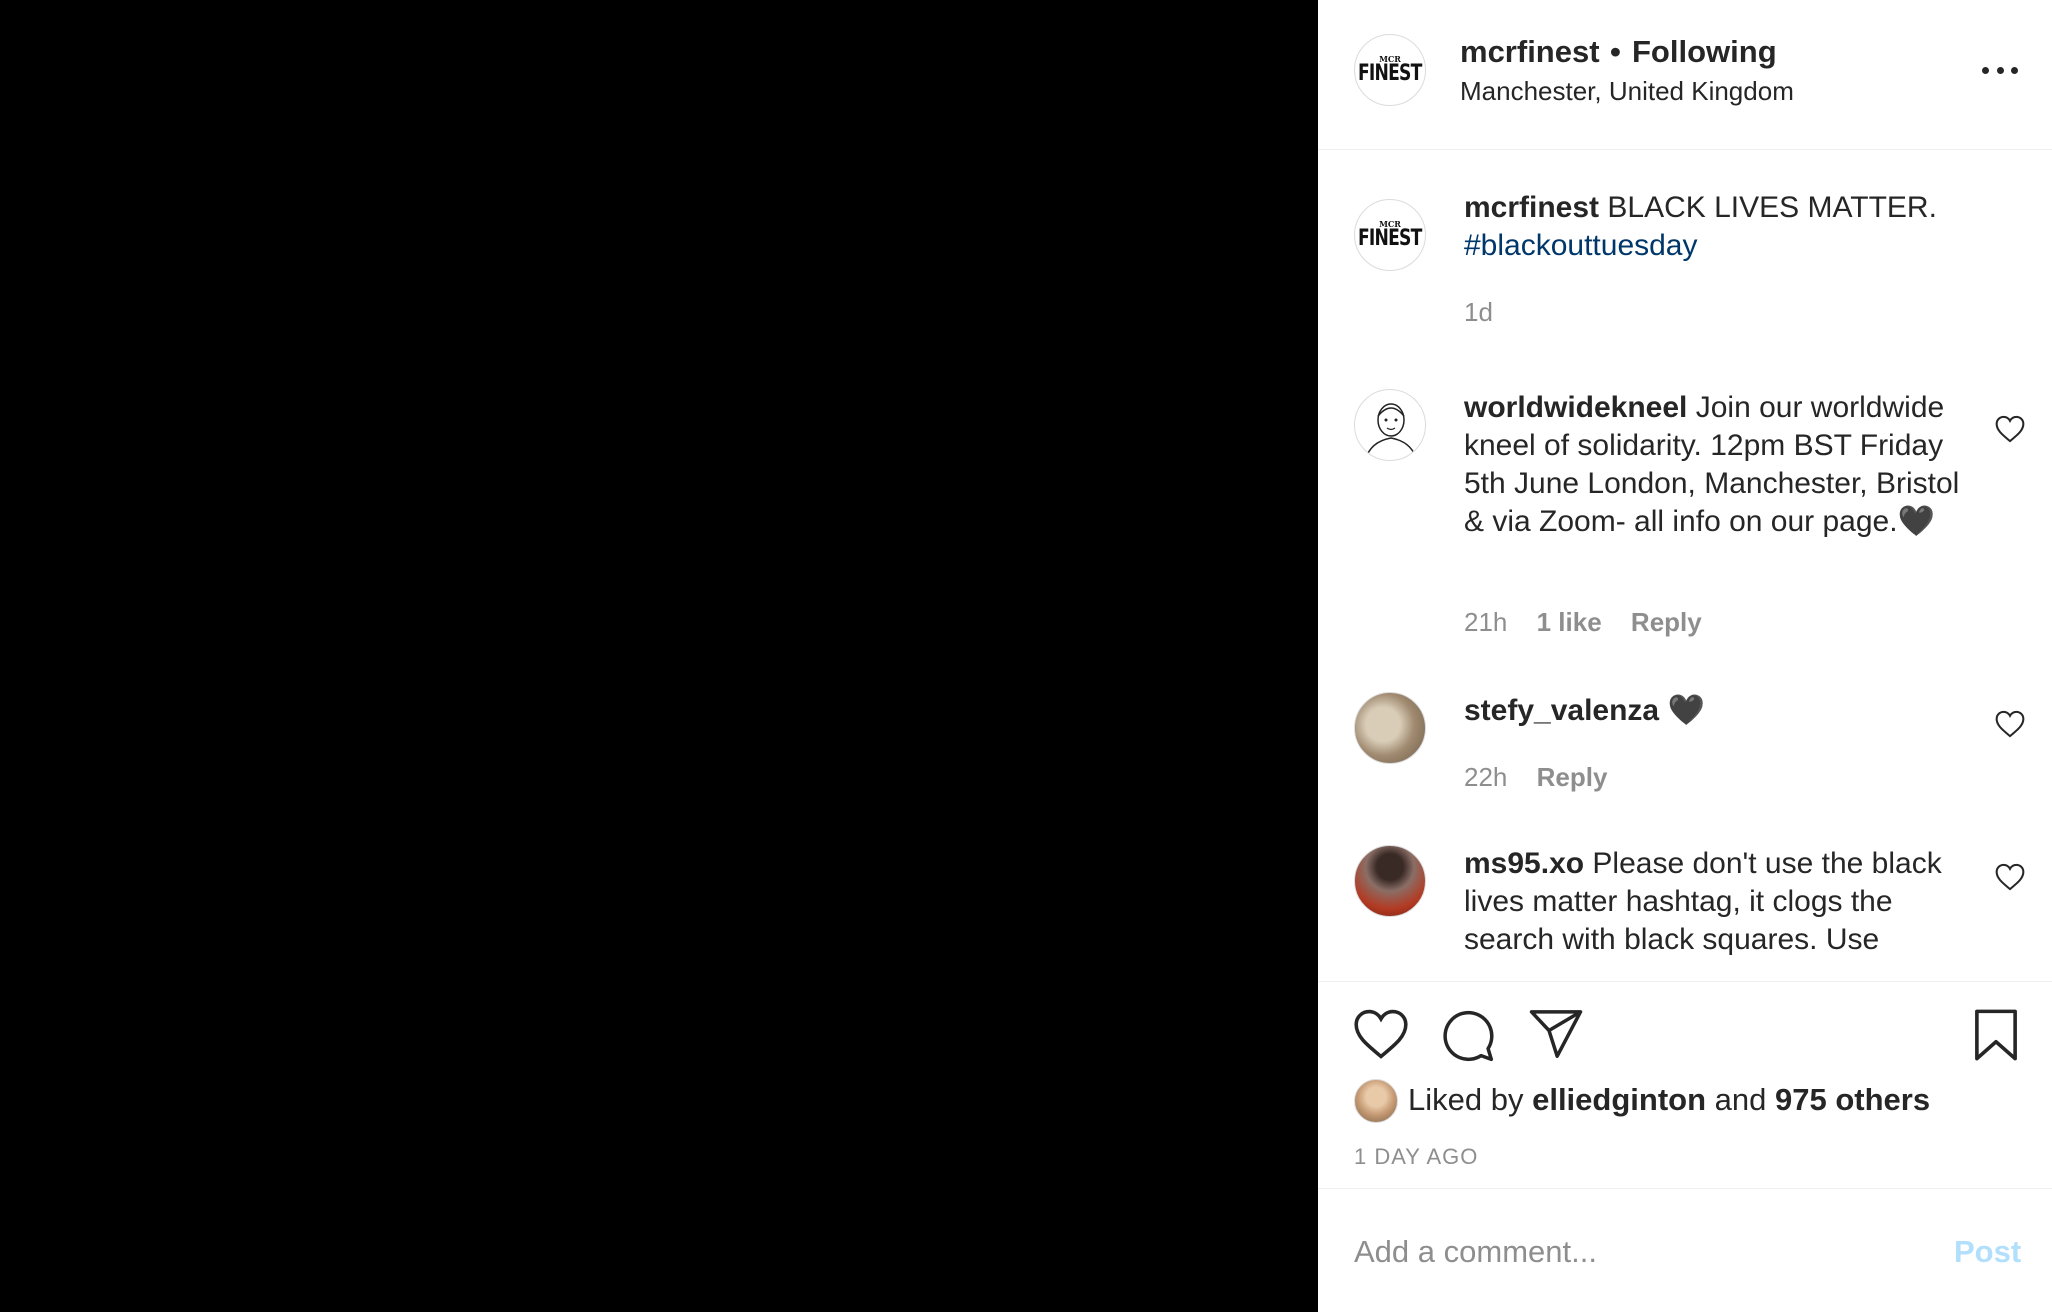 This screenshot has height=1312, width=2052. I want to click on likes-conjunction: and, so click(1740, 1099).